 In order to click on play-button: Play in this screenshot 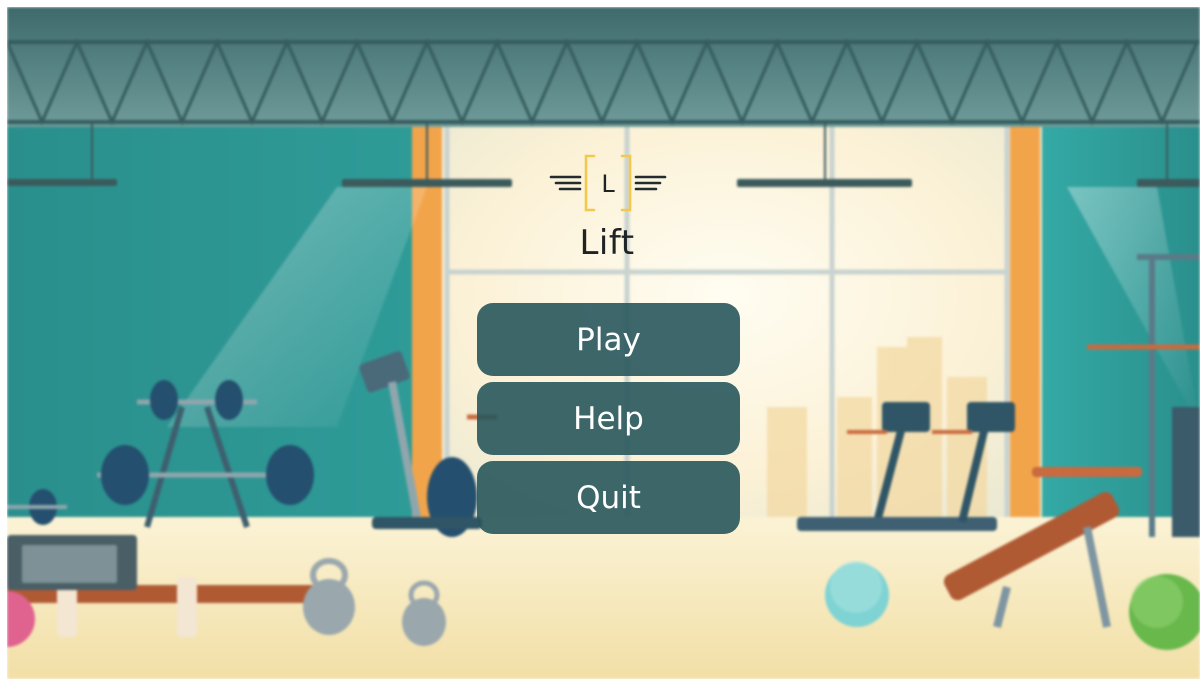, I will do `click(608, 339)`.